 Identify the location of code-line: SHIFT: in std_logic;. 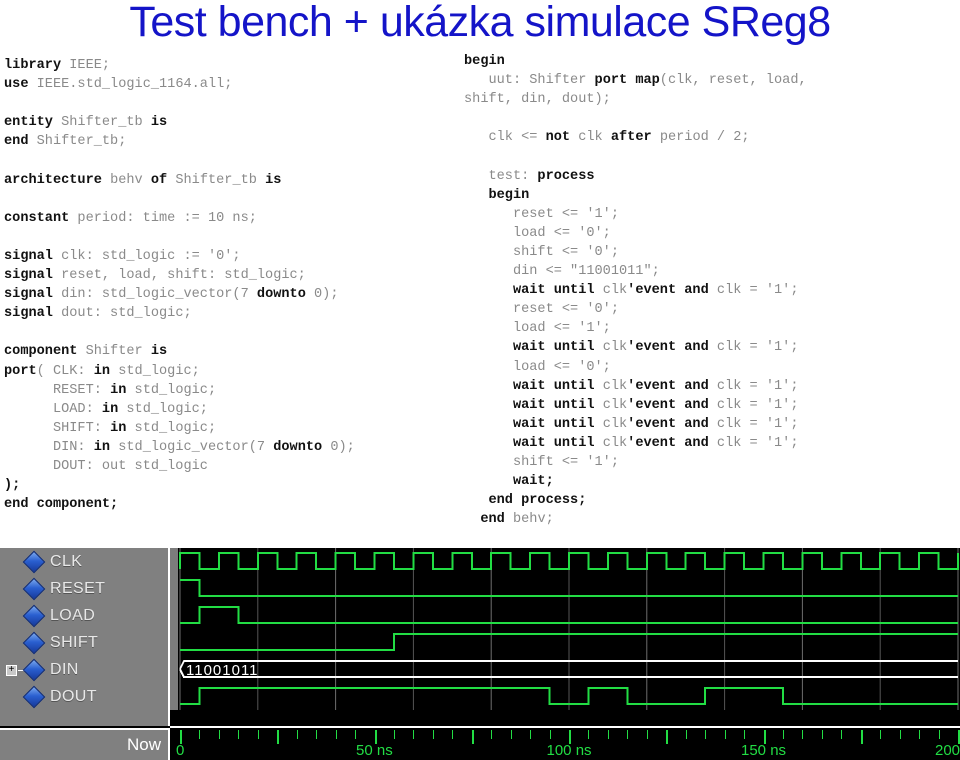
(110, 428).